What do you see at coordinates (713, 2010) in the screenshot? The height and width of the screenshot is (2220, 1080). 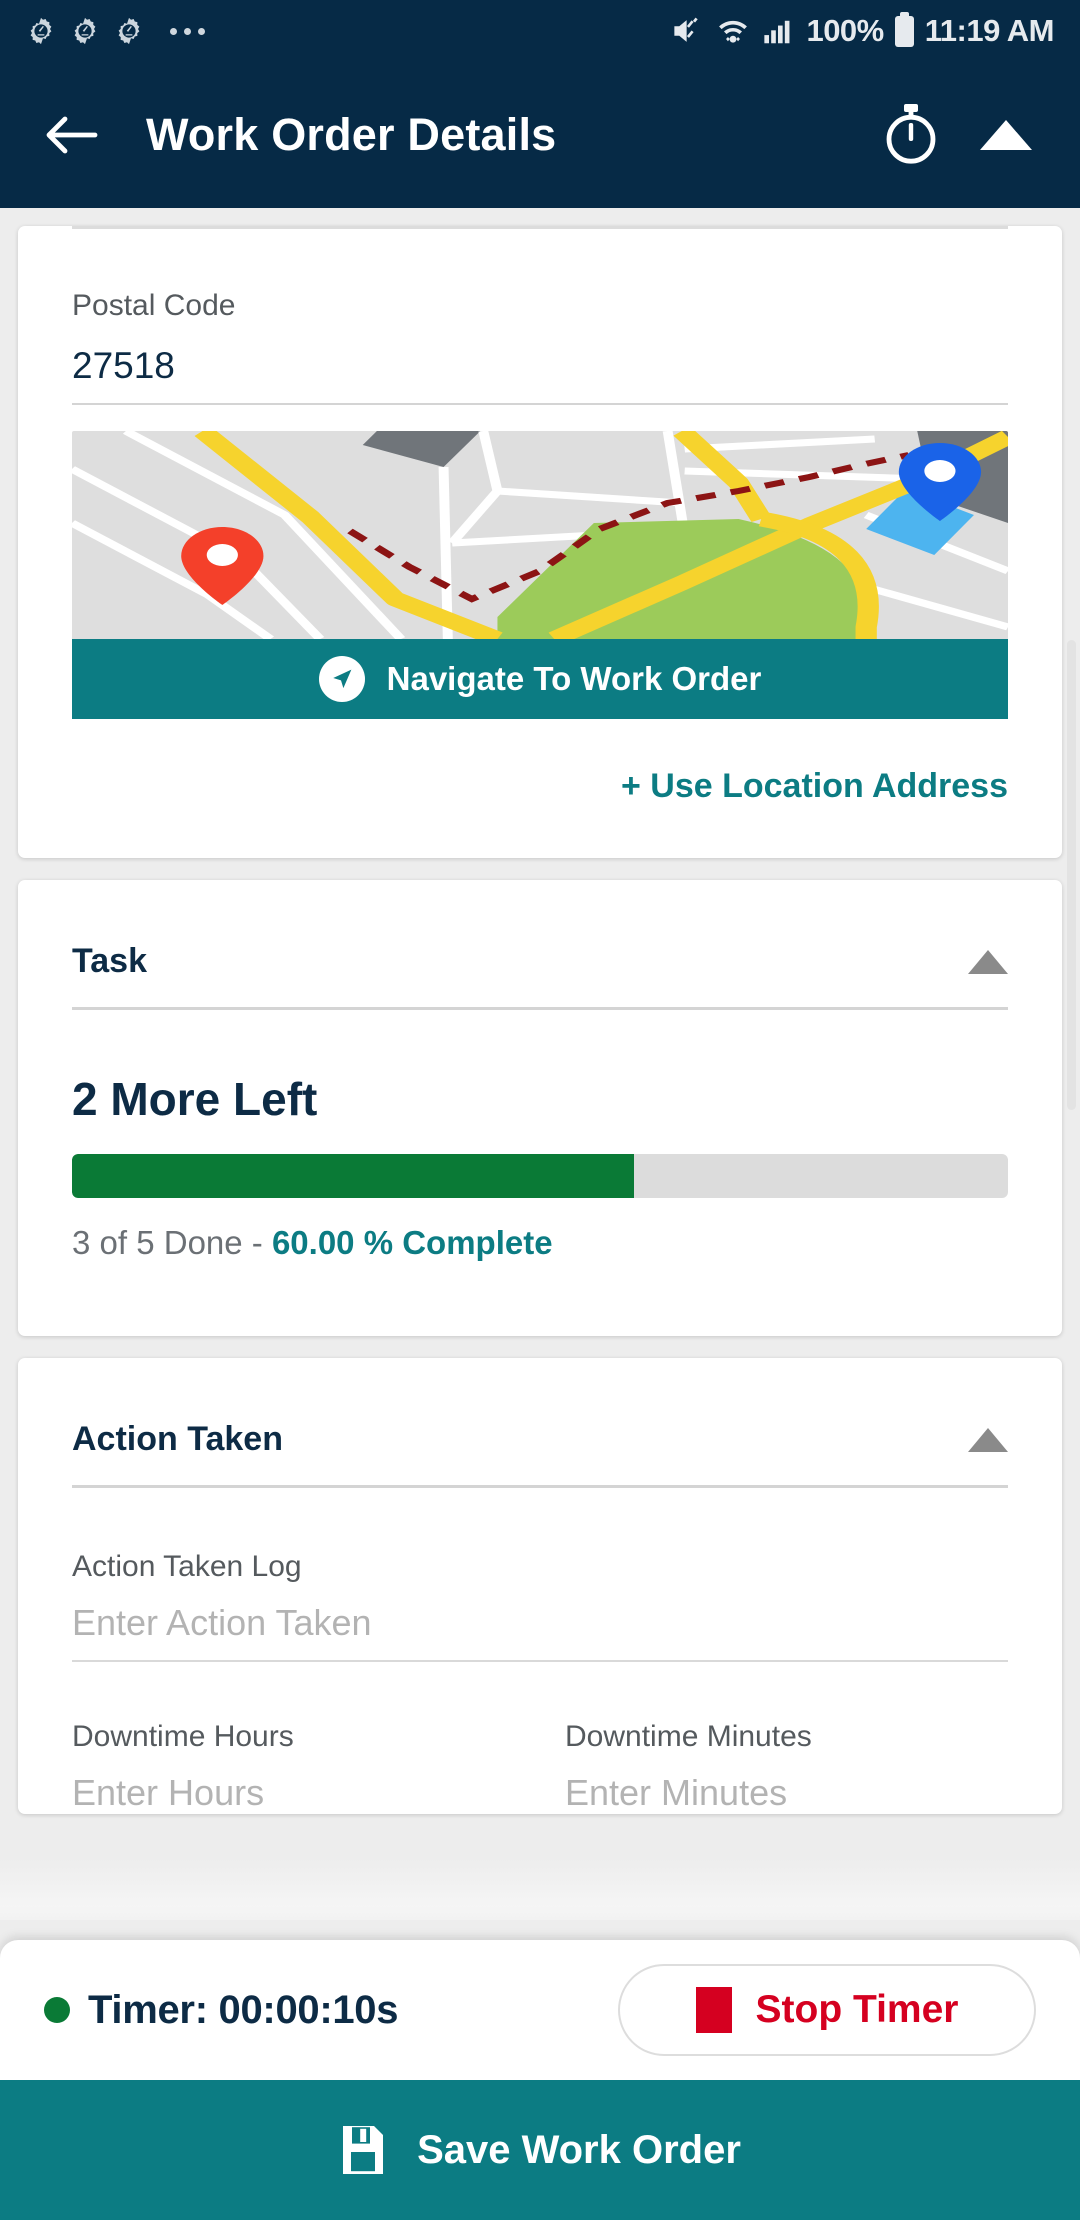 I see `stop-square-icon` at bounding box center [713, 2010].